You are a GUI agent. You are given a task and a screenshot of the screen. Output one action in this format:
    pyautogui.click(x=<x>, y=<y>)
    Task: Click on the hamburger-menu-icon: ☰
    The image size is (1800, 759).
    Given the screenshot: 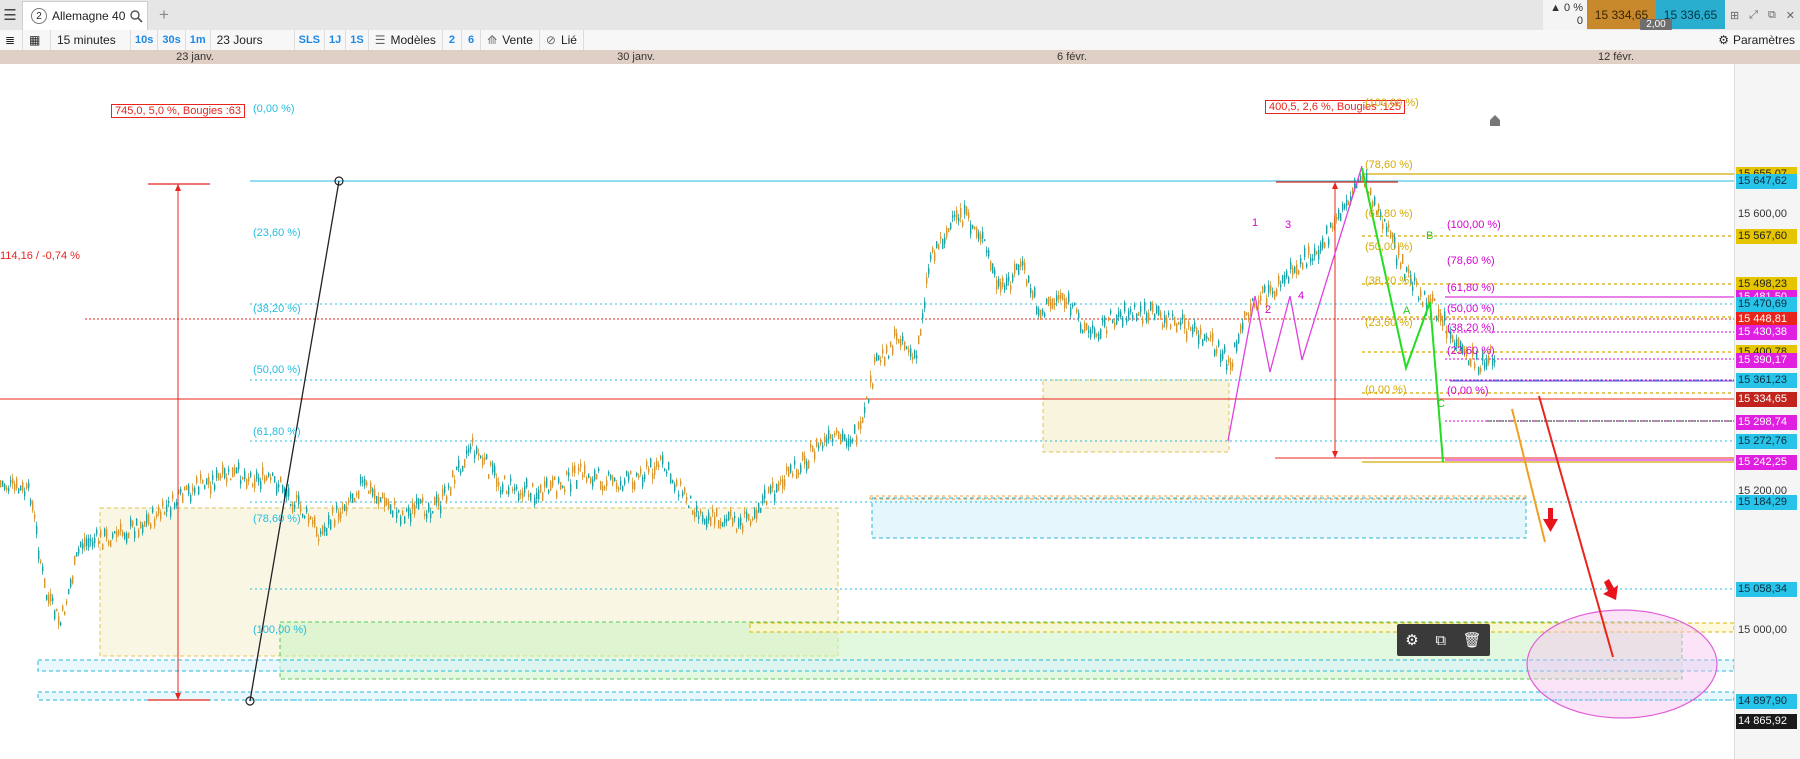 What is the action you would take?
    pyautogui.click(x=10, y=15)
    